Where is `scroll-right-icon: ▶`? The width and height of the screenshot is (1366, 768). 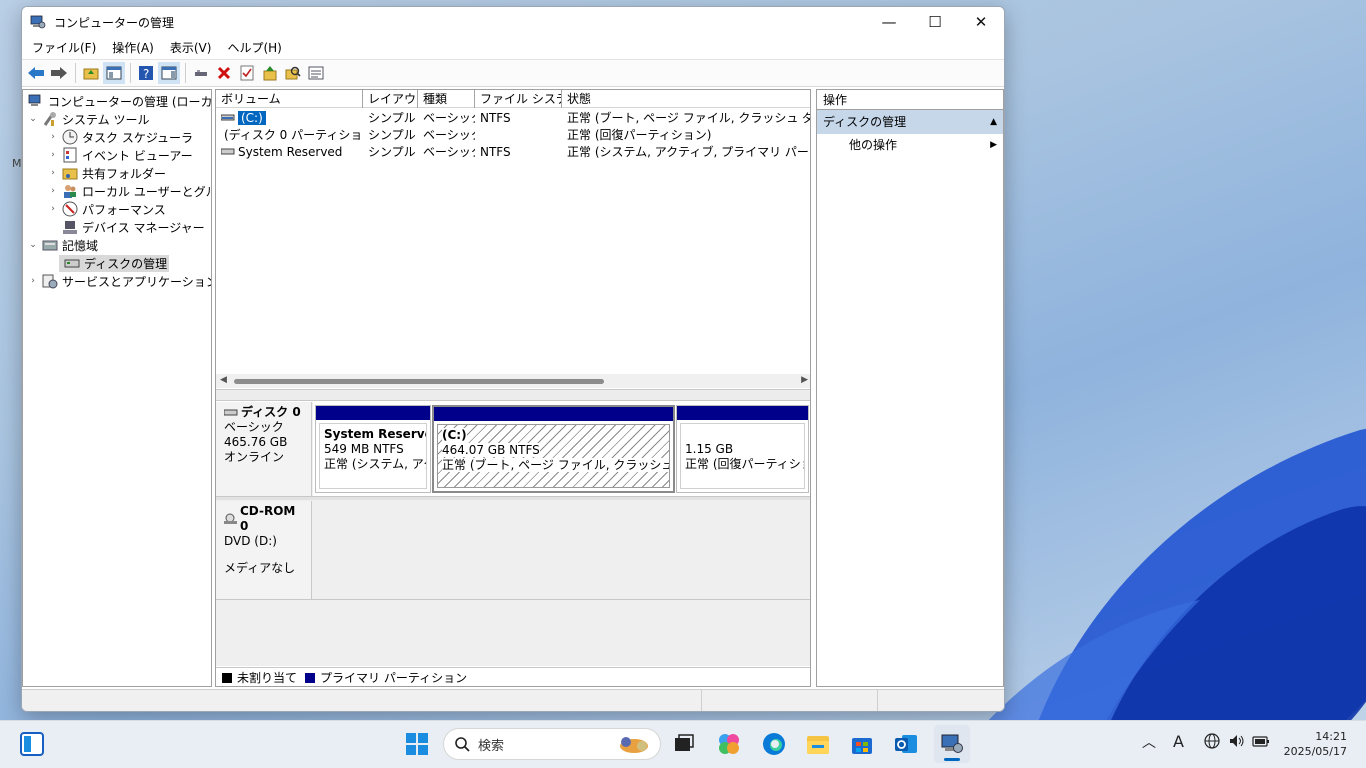
scroll-right-icon: ▶ is located at coordinates (804, 380).